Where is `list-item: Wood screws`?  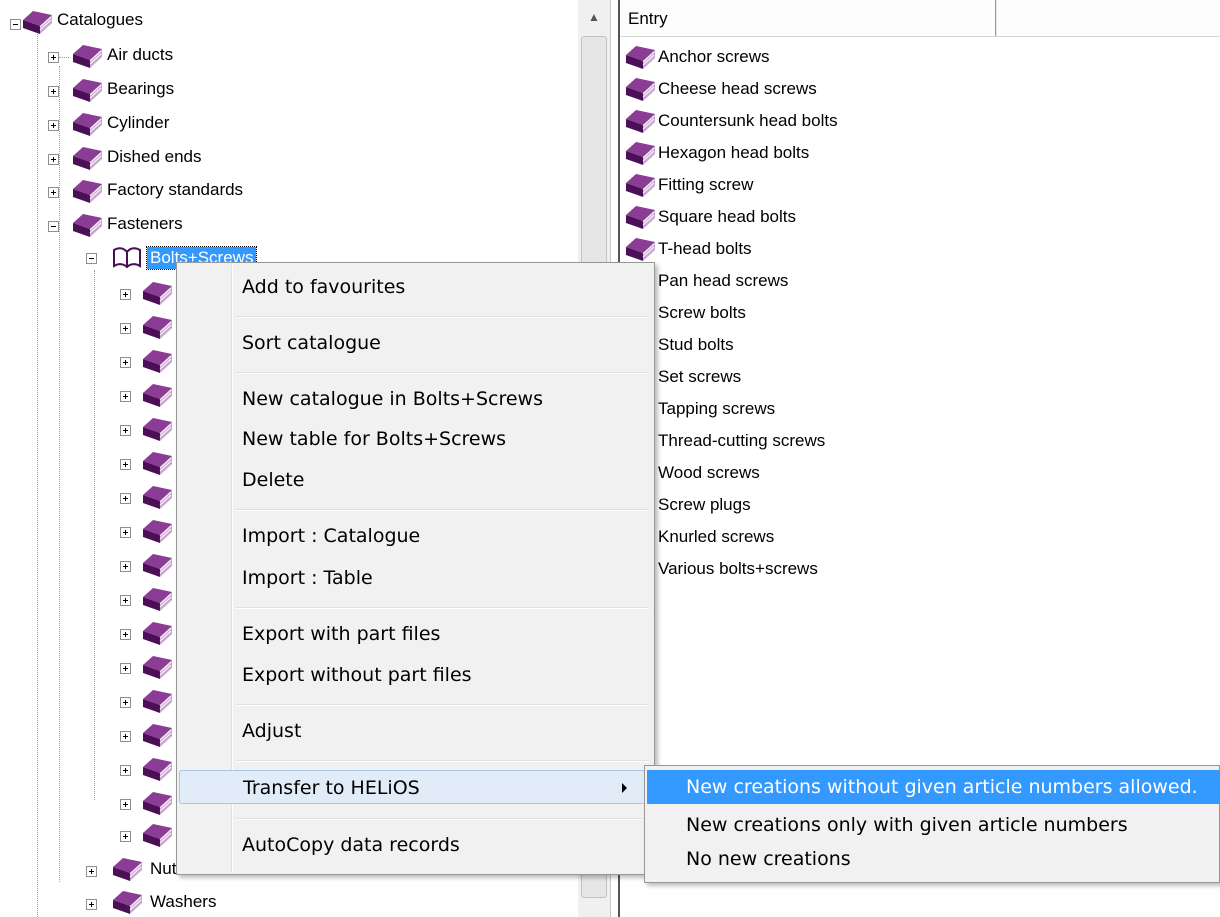 list-item: Wood screws is located at coordinates (900, 473).